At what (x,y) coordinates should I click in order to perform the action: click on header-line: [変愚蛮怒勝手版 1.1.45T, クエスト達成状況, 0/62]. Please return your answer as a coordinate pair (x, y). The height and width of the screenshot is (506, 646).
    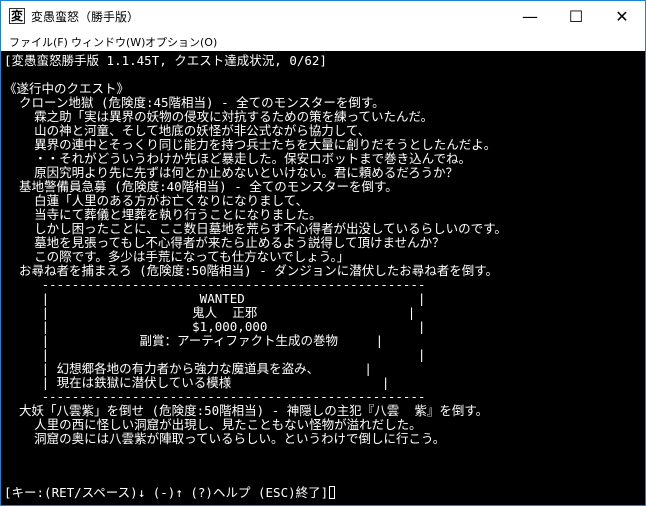
    Looking at the image, I should click on (165, 60).